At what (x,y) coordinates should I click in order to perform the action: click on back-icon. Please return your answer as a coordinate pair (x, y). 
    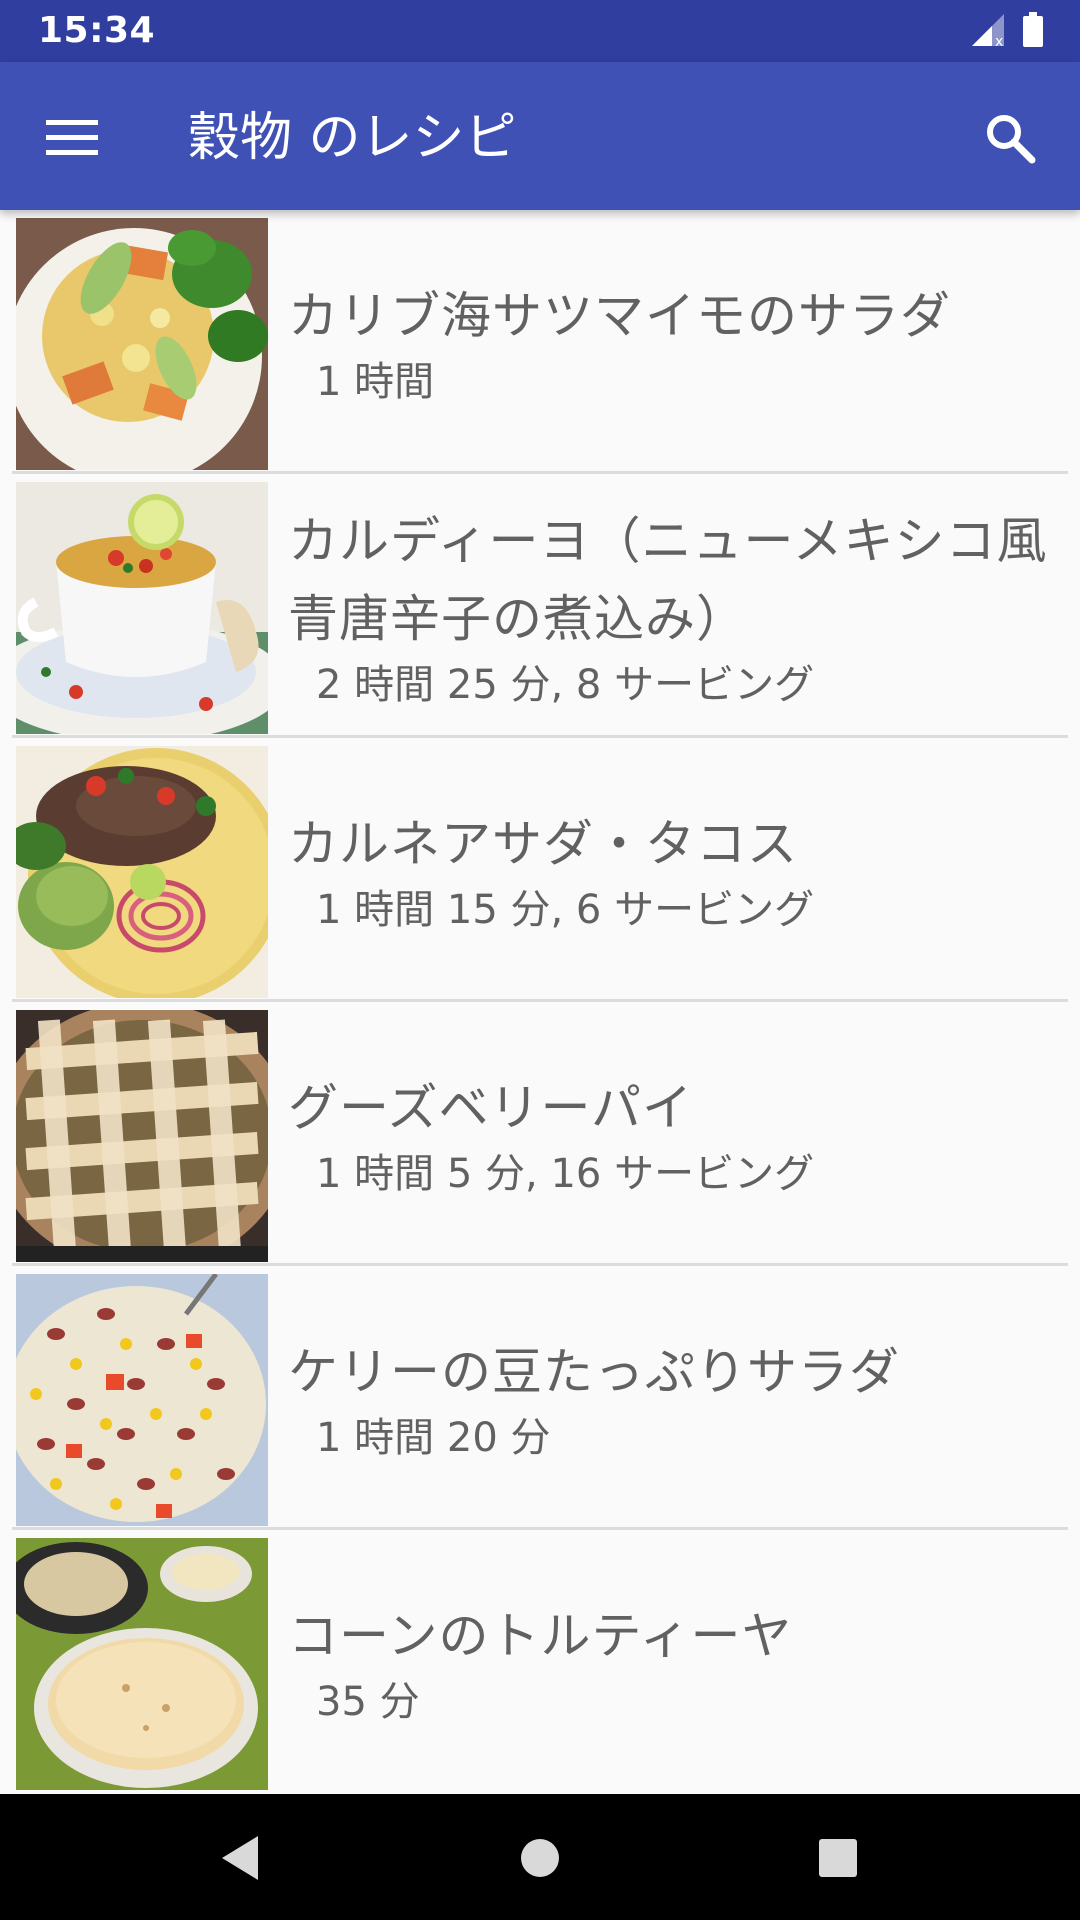
    Looking at the image, I should click on (240, 1858).